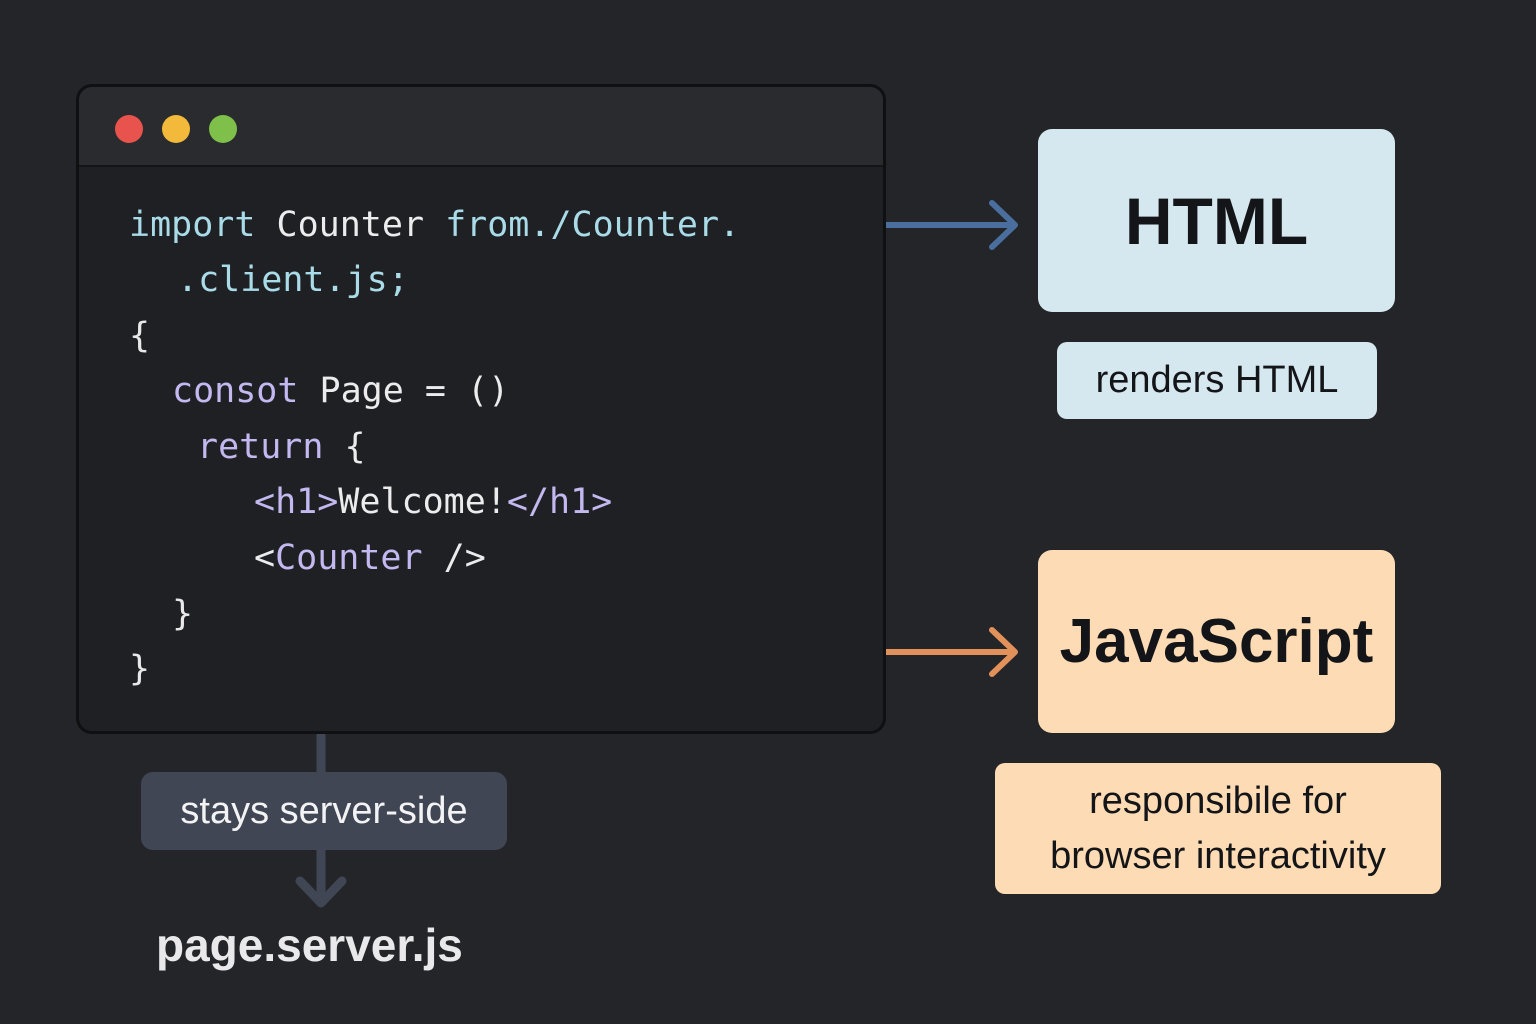 This screenshot has height=1024, width=1536. Describe the element at coordinates (1218, 828) in the screenshot. I see `javascript-output-label: responsibile for browser interactivity` at that location.